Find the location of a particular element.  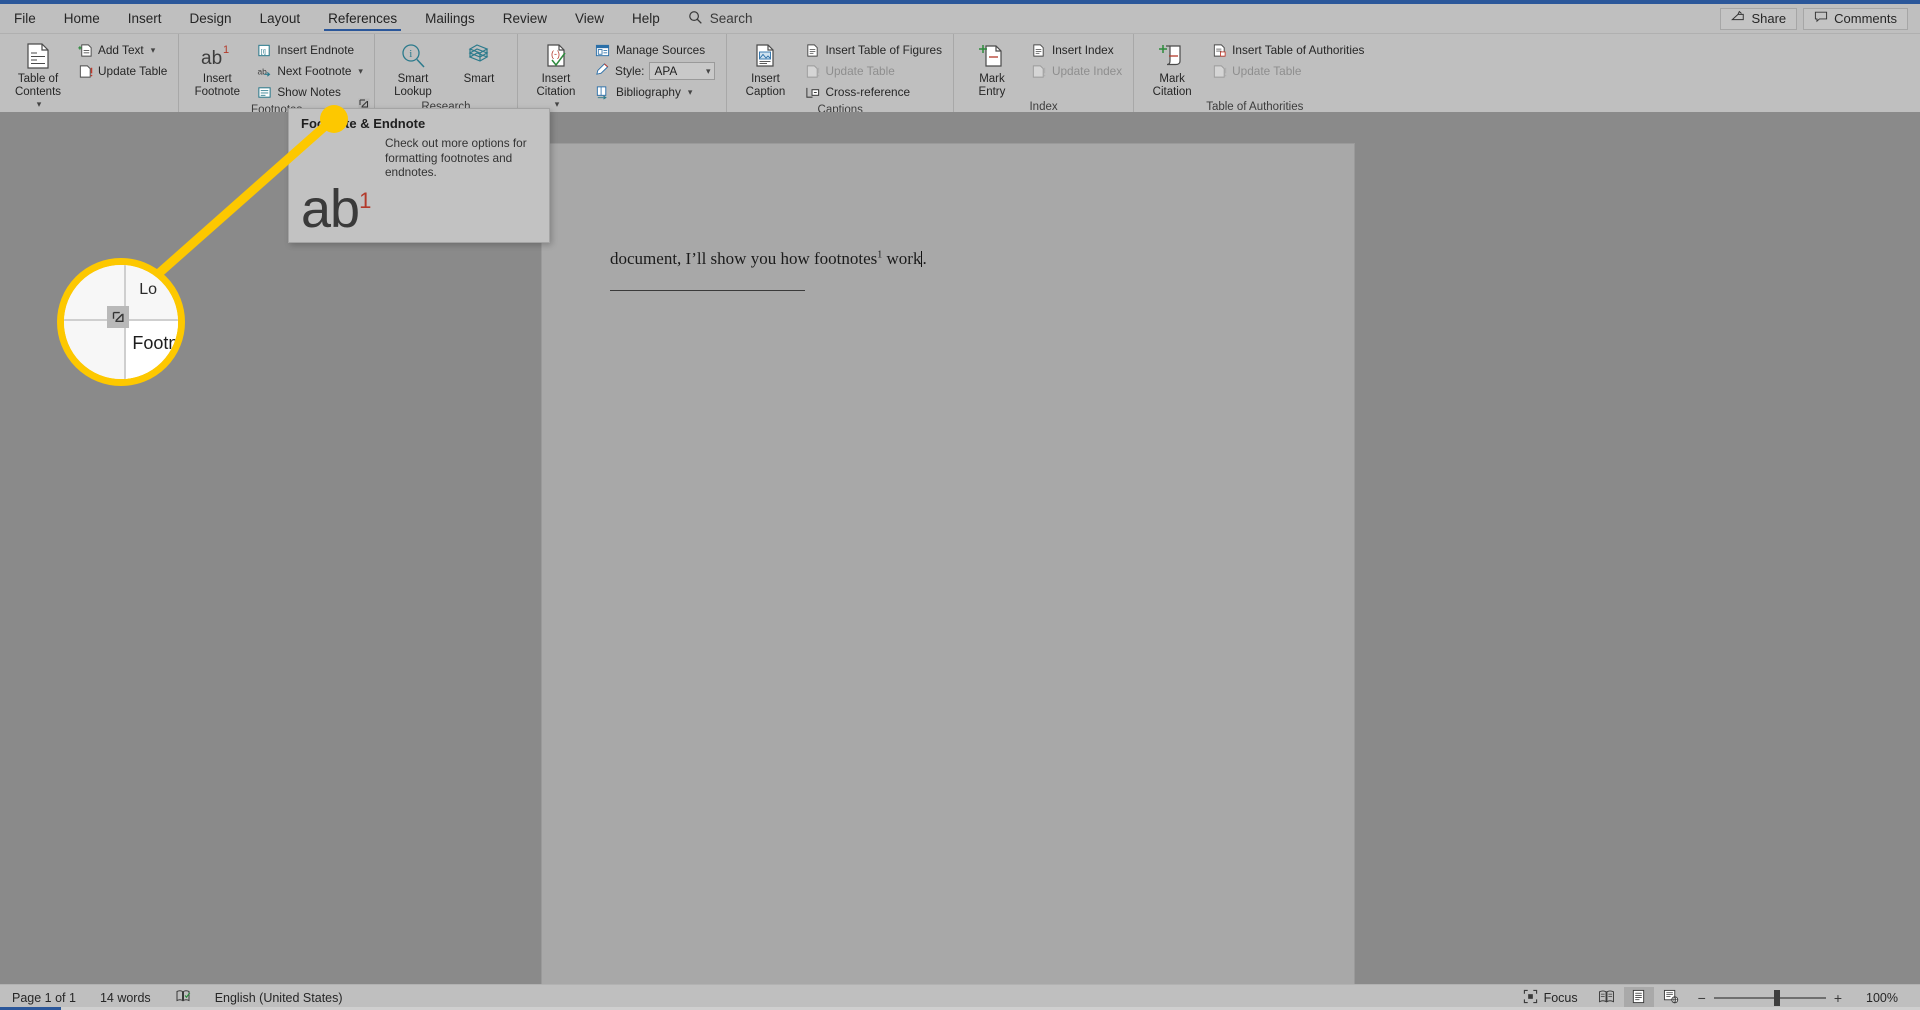

tab-design-label: Design is located at coordinates (210, 18).